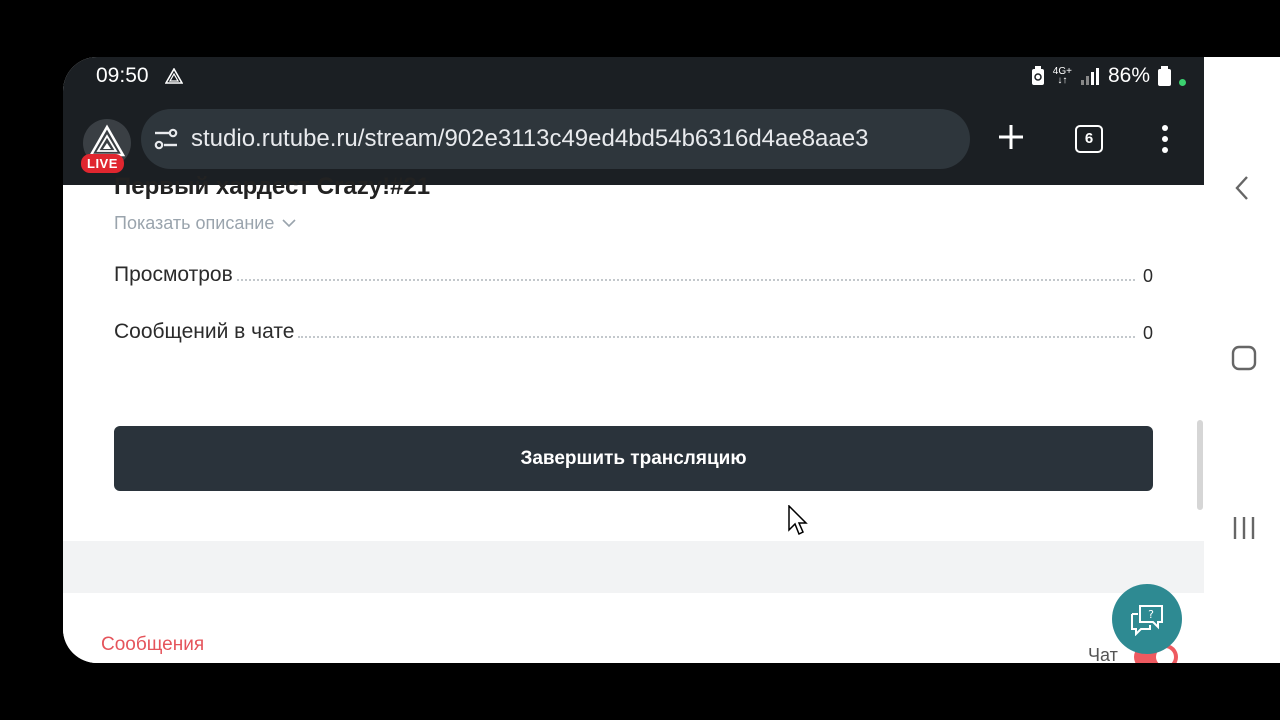  I want to click on chat-messages-stat-row: Сообщений в чате 0, so click(633, 332).